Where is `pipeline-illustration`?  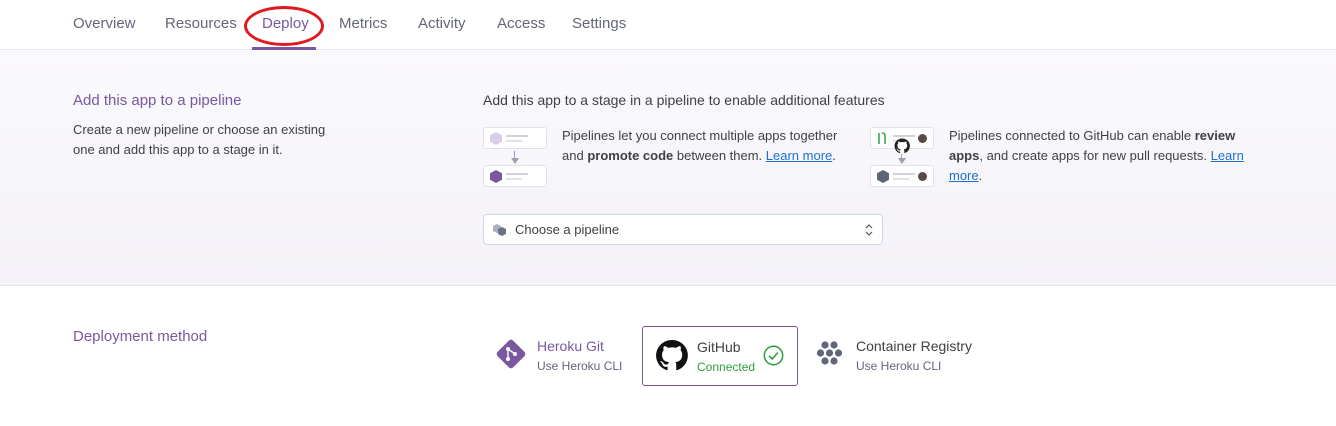 pipeline-illustration is located at coordinates (516, 158).